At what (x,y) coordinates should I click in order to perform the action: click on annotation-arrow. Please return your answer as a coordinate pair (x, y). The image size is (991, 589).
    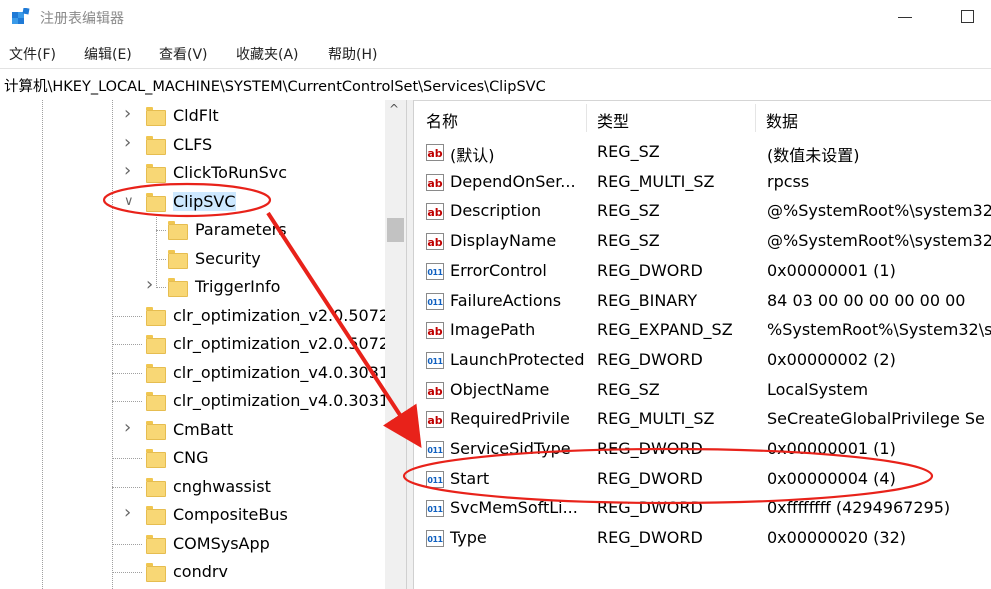
    Looking at the image, I should click on (344, 330).